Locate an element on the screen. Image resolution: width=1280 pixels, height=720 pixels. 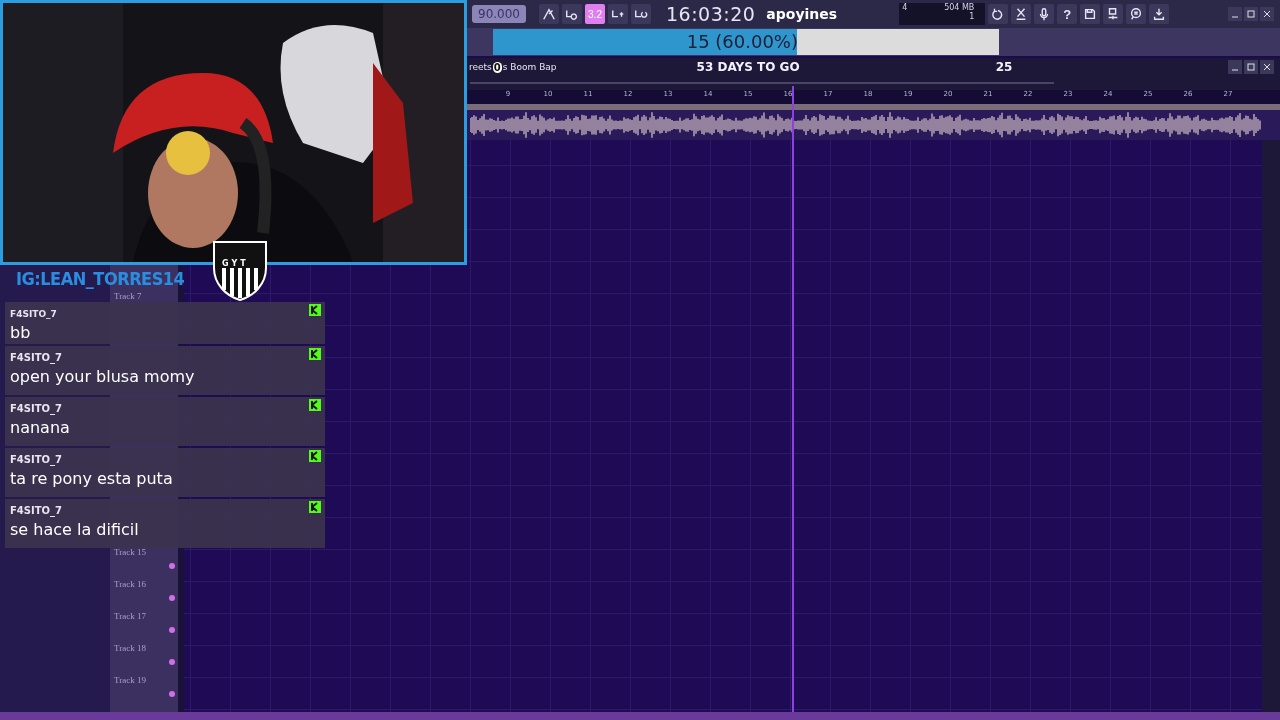
help-button: ? is located at coordinates (1067, 14).